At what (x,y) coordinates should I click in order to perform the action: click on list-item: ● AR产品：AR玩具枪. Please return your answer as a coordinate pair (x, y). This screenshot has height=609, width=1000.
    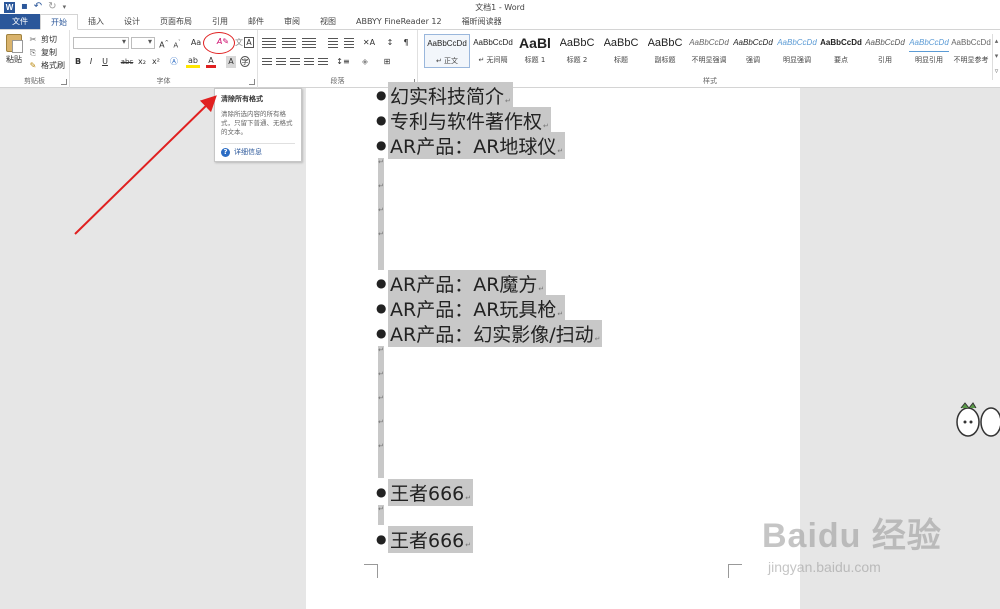
    Looking at the image, I should click on (471, 308).